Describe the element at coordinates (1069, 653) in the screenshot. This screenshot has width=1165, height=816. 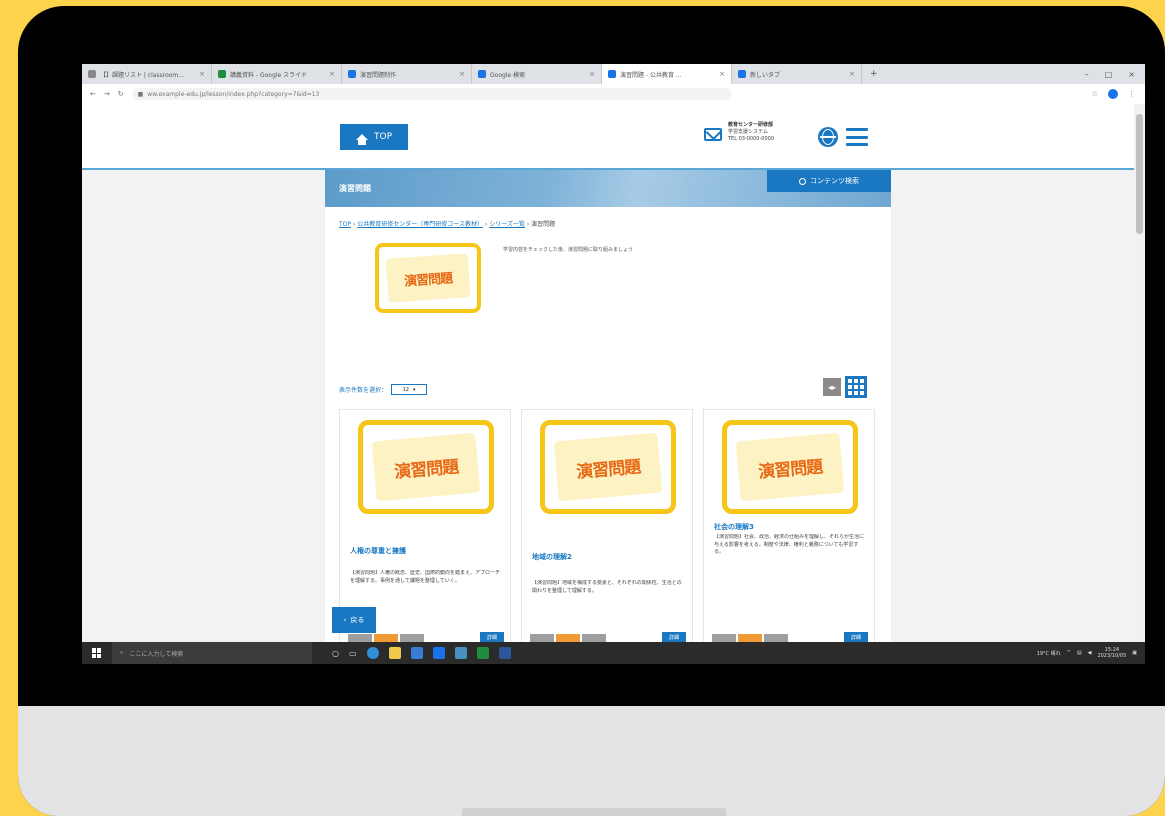
I see `tray-overflow-icon: ^` at that location.